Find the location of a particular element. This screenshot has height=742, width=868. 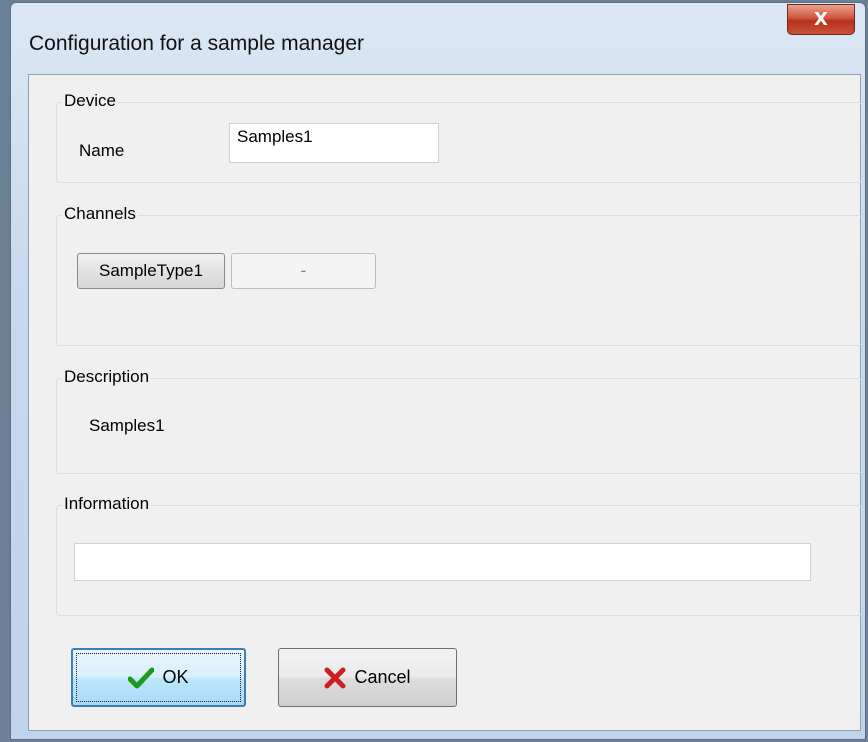

close-button: X is located at coordinates (821, 19).